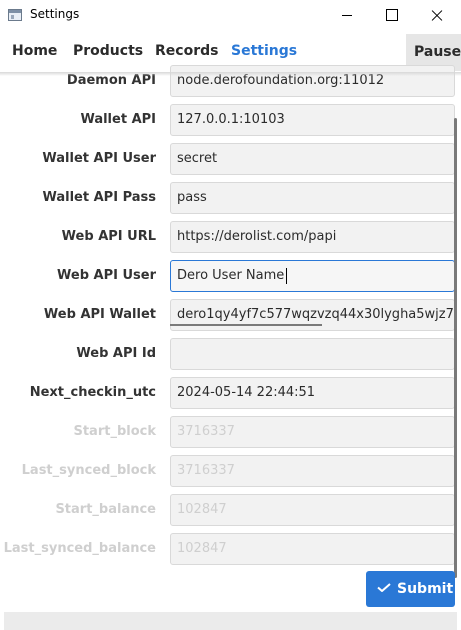  I want to click on wallet-api-input: 127.0.0.1:10103, so click(312, 120).